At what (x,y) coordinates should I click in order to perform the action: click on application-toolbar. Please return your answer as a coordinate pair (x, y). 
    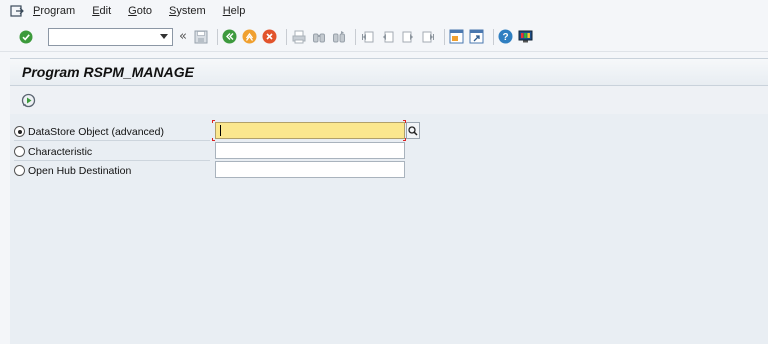
    Looking at the image, I should click on (389, 100).